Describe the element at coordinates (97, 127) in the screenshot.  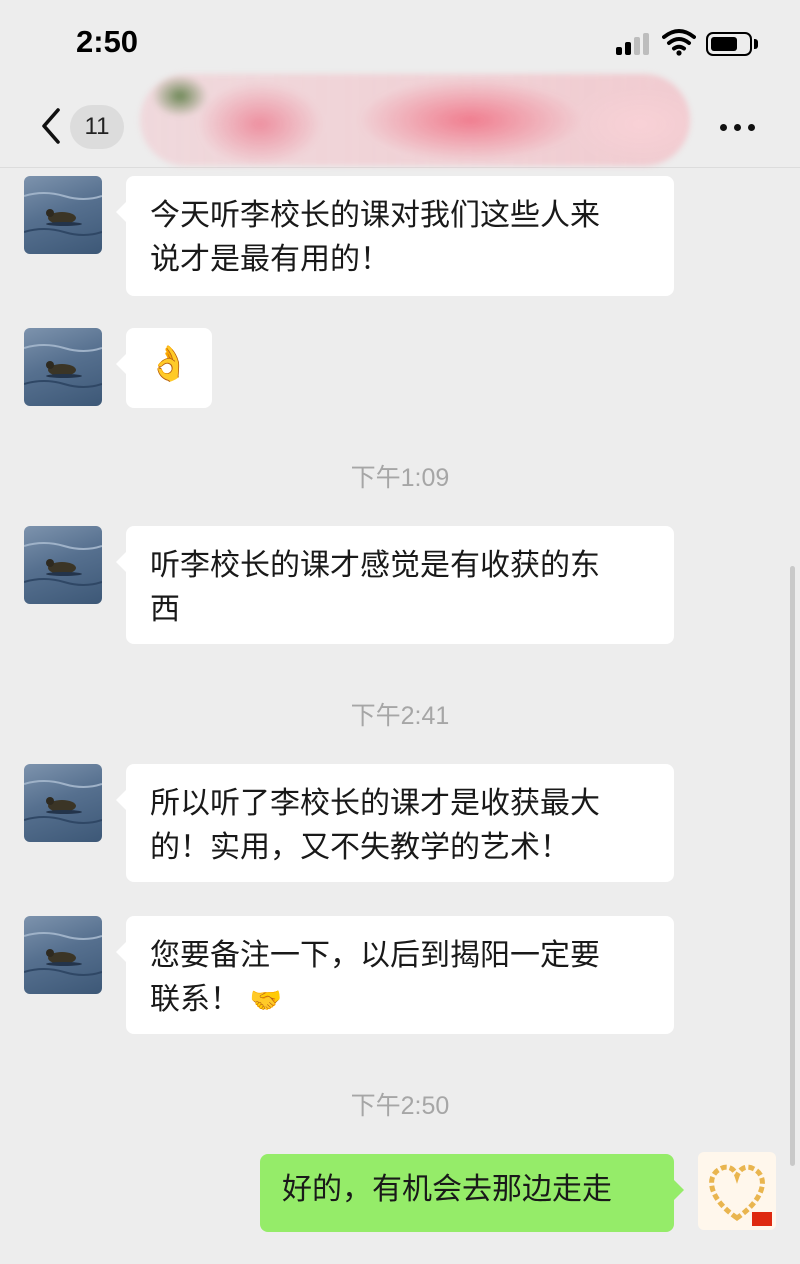
I see `unread-count-badge: 11` at that location.